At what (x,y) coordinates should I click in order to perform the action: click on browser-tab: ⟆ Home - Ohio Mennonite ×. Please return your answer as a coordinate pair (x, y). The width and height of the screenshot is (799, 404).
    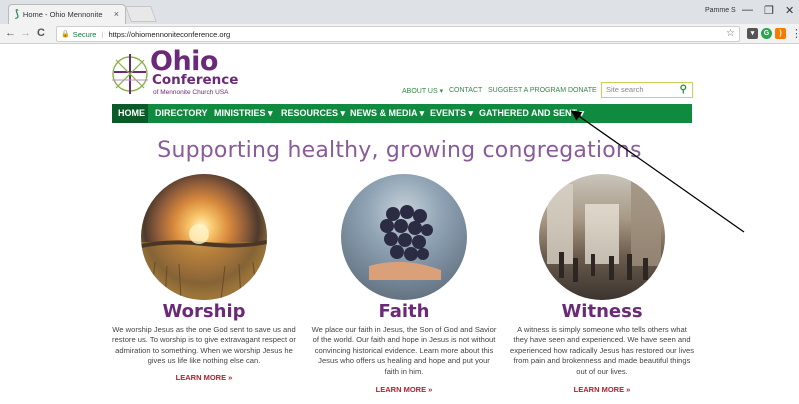
    Looking at the image, I should click on (67, 14).